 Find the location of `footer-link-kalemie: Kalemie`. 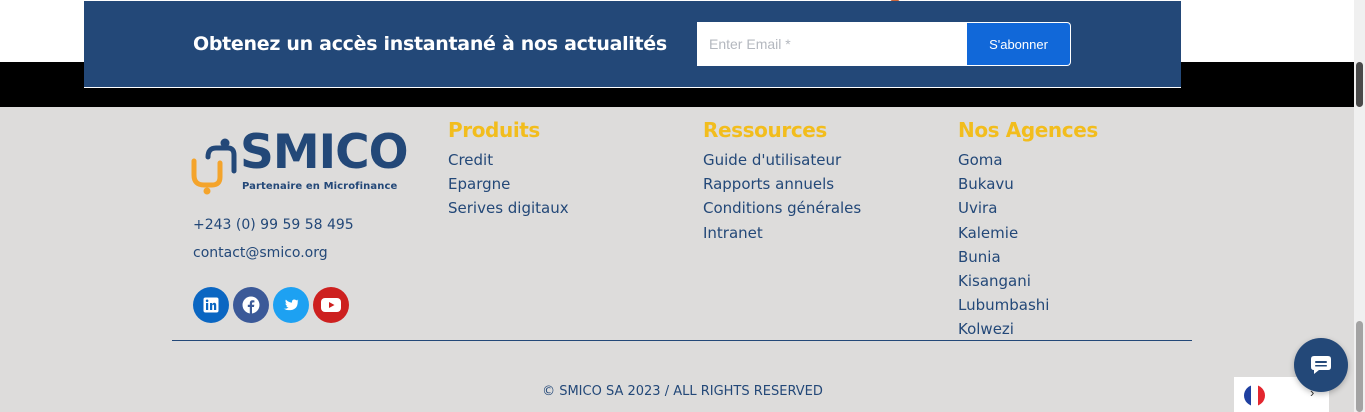

footer-link-kalemie: Kalemie is located at coordinates (1028, 233).